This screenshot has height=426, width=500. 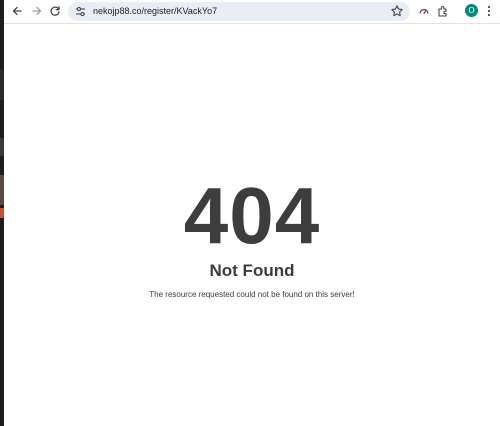 What do you see at coordinates (80, 11) in the screenshot?
I see `tune-icon` at bounding box center [80, 11].